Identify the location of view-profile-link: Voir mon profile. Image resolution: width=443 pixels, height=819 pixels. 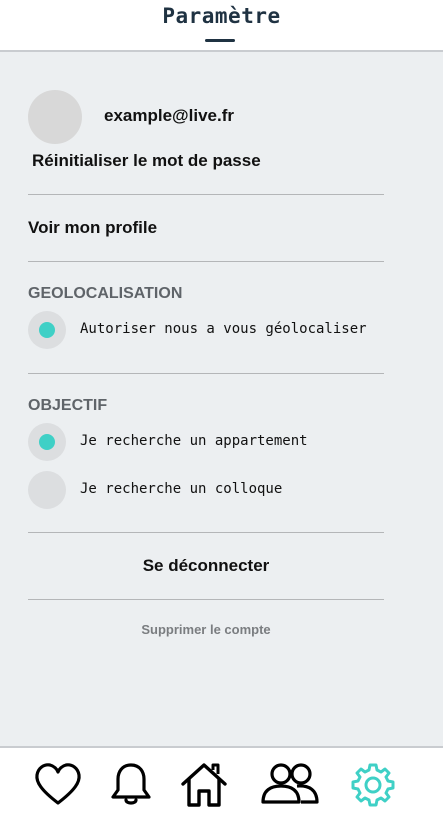
(92, 228).